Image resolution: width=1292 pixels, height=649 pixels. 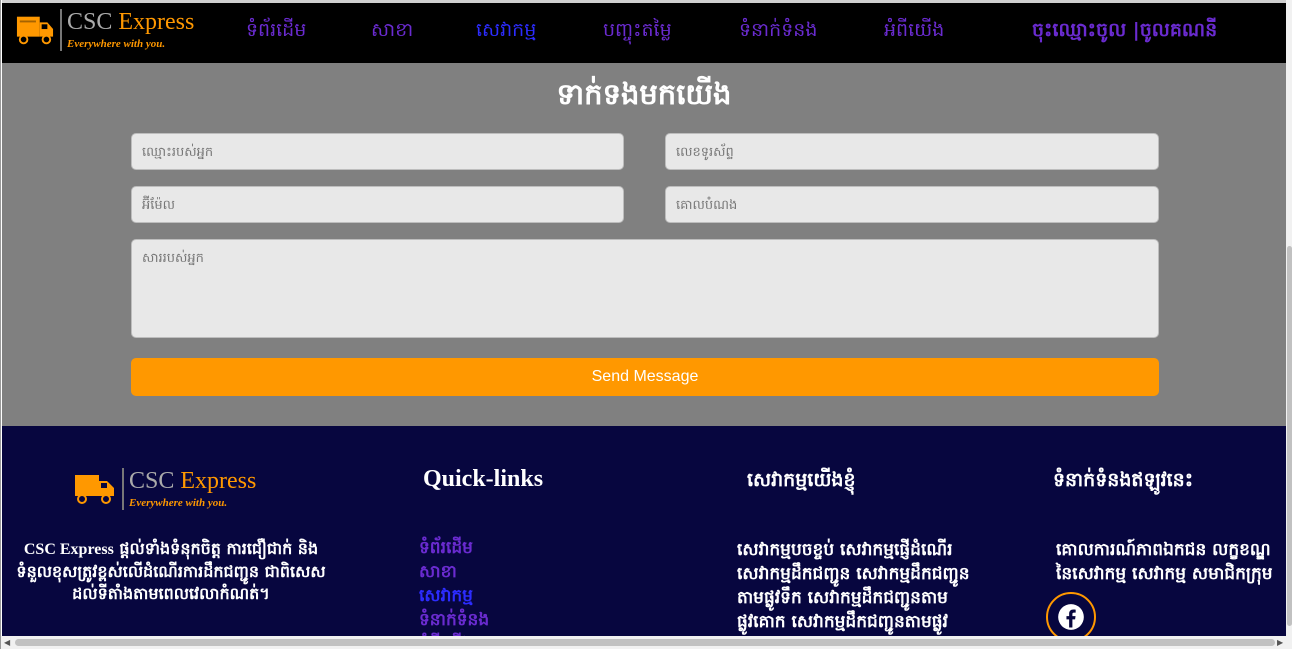 I want to click on quicklink-branches: សាខា, so click(x=454, y=572).